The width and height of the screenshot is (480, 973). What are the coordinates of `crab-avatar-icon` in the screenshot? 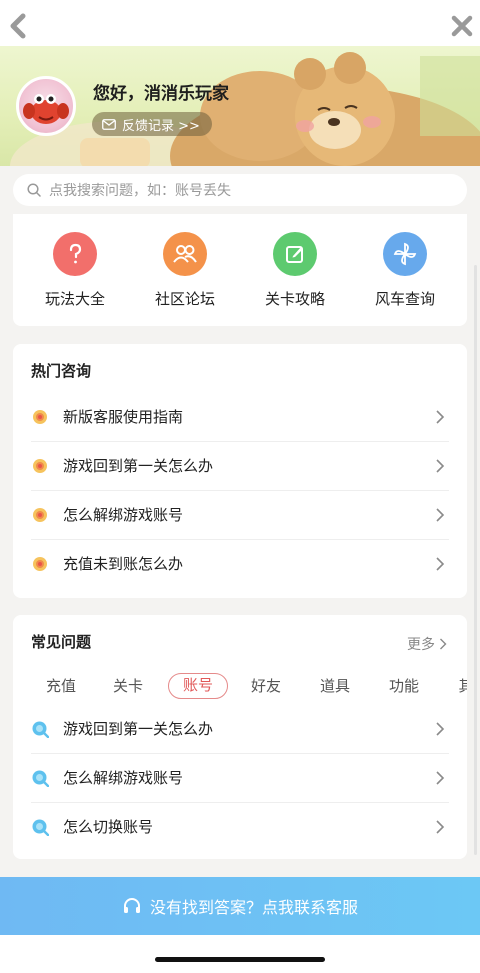 It's located at (46, 109).